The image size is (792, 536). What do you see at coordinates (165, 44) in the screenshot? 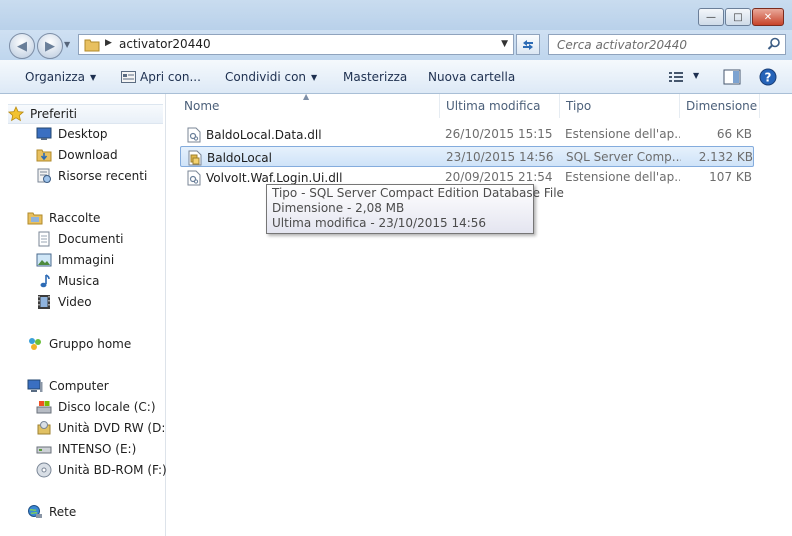
I see `breadcrumb-current-folder: activator20440` at bounding box center [165, 44].